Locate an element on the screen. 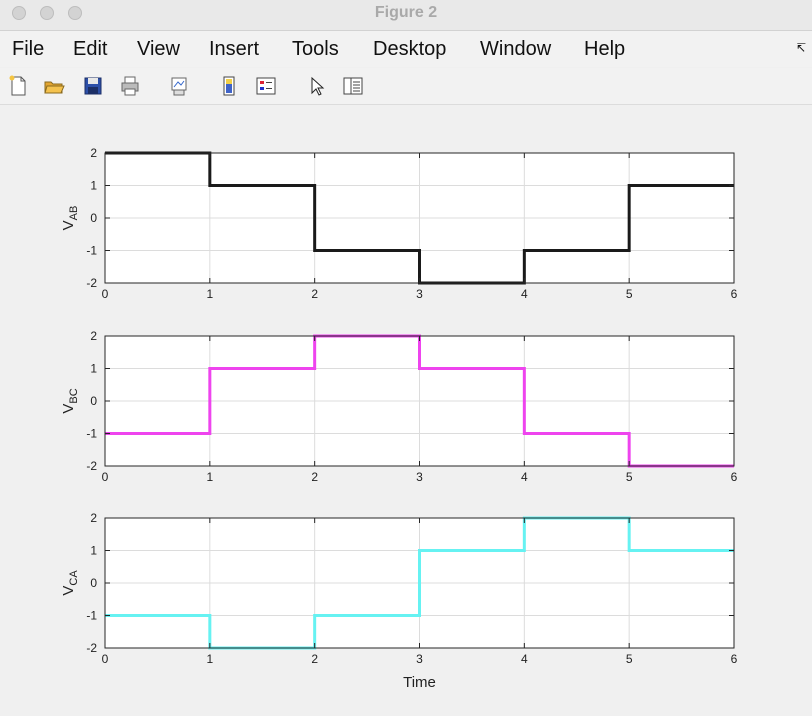  print-icon is located at coordinates (130, 86).